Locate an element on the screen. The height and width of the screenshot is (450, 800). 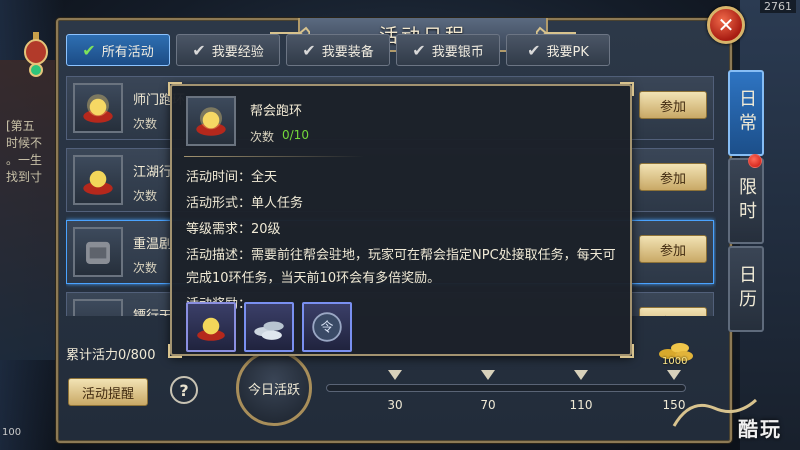
filter-all-activities: ✔ 所有活动 is located at coordinates (118, 50).